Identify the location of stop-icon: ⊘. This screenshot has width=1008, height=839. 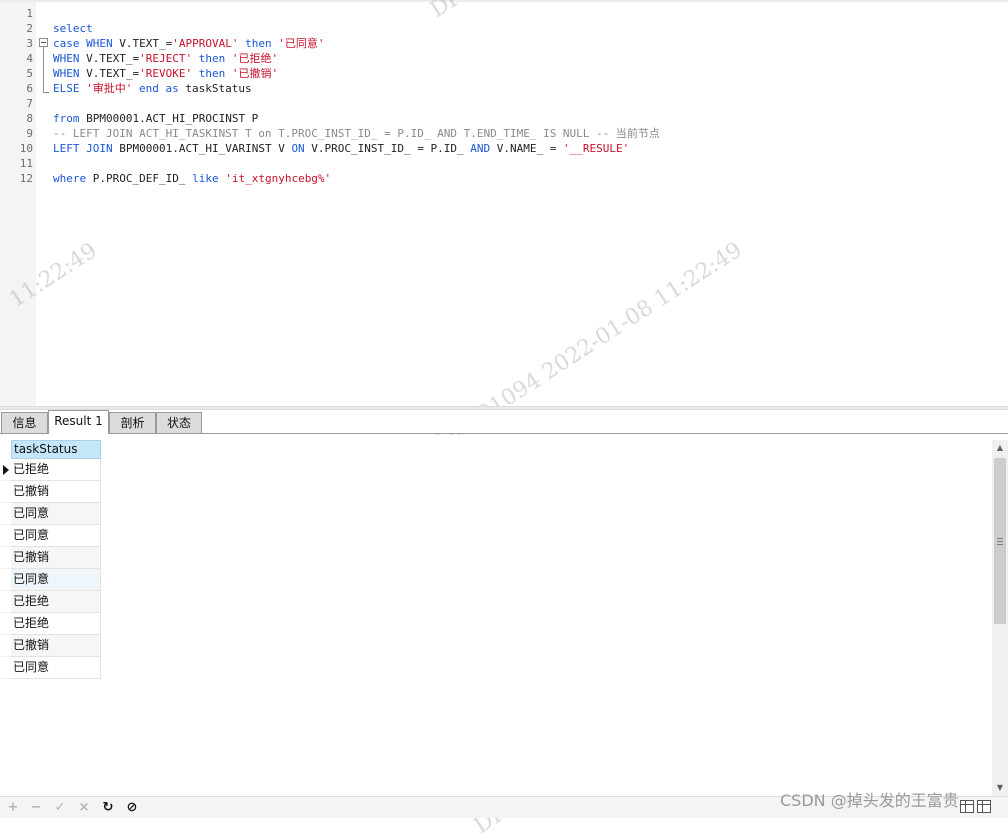
(132, 807).